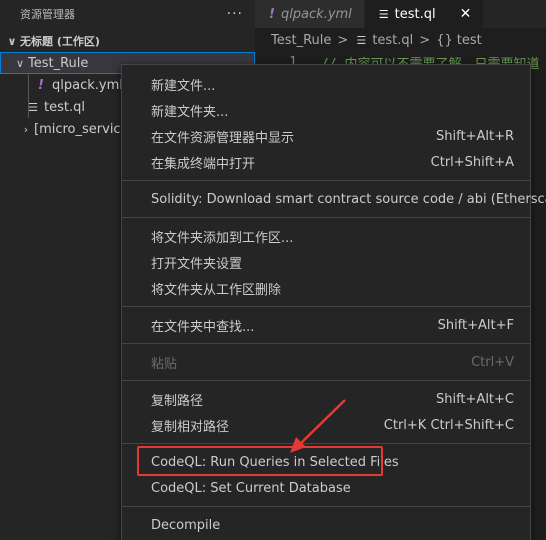  I want to click on tab-label: test.ql, so click(415, 14).